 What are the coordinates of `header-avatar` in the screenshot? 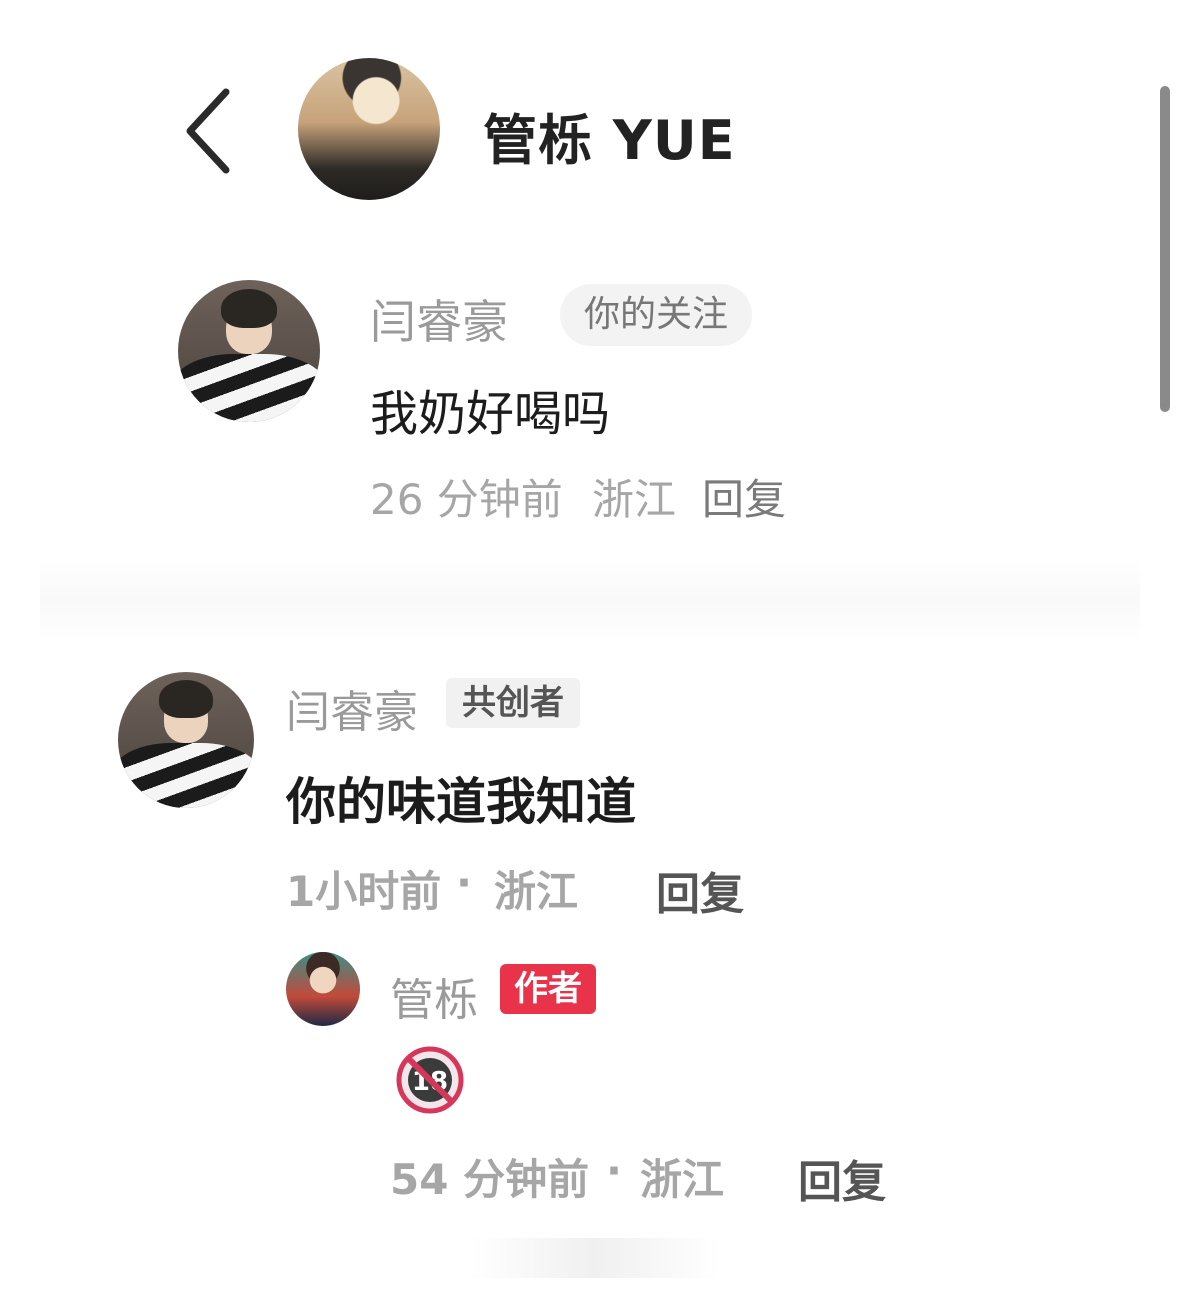 It's located at (369, 129).